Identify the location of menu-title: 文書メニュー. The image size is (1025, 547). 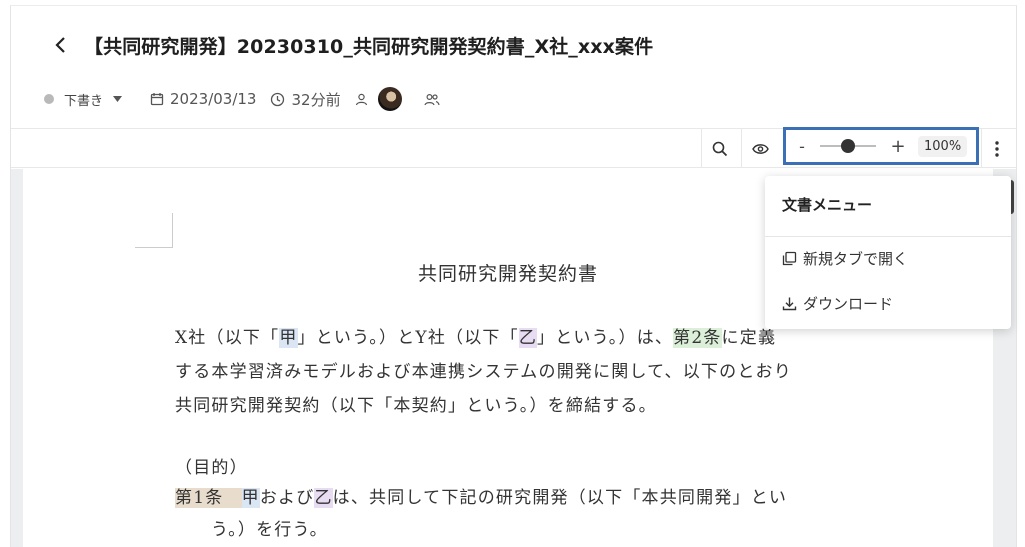
(827, 205).